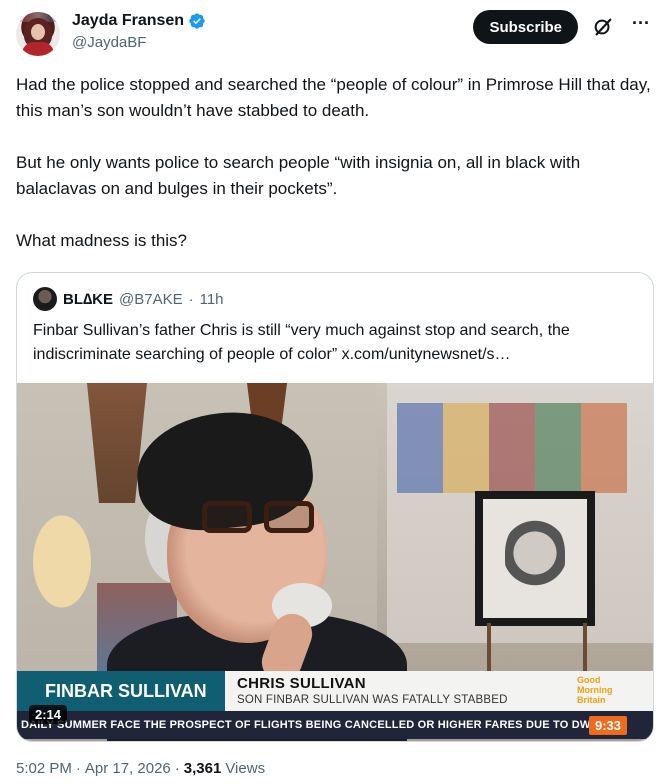  Describe the element at coordinates (641, 26) in the screenshot. I see `more-options-icon: ···` at that location.